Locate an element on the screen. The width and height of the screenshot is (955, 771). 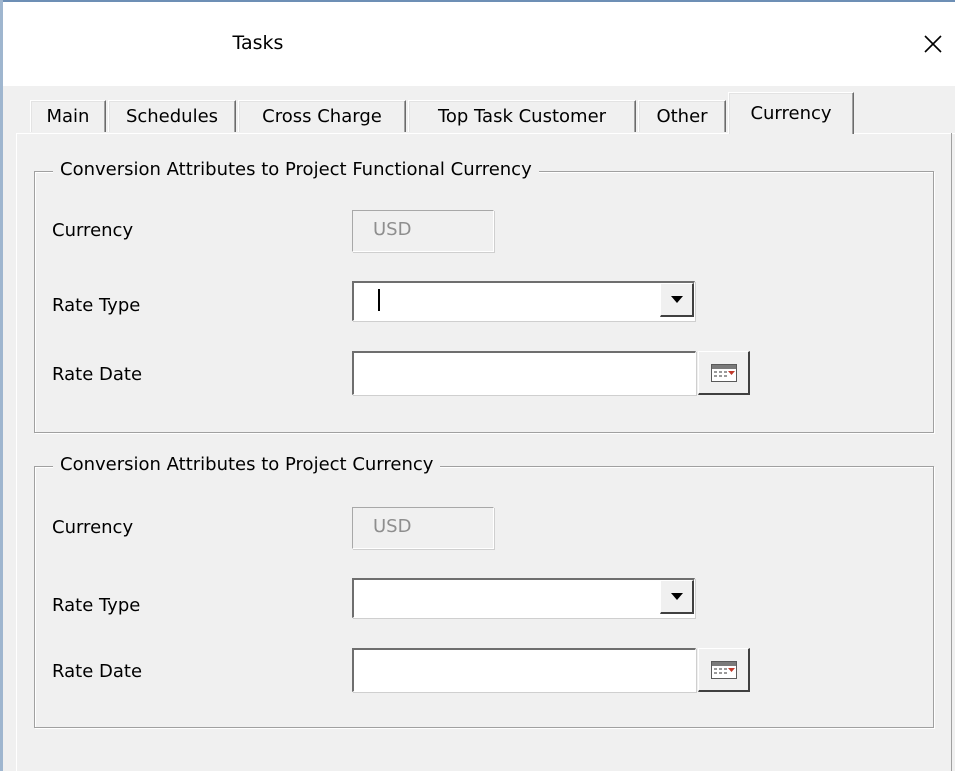
project-rate-date-field is located at coordinates (524, 670).